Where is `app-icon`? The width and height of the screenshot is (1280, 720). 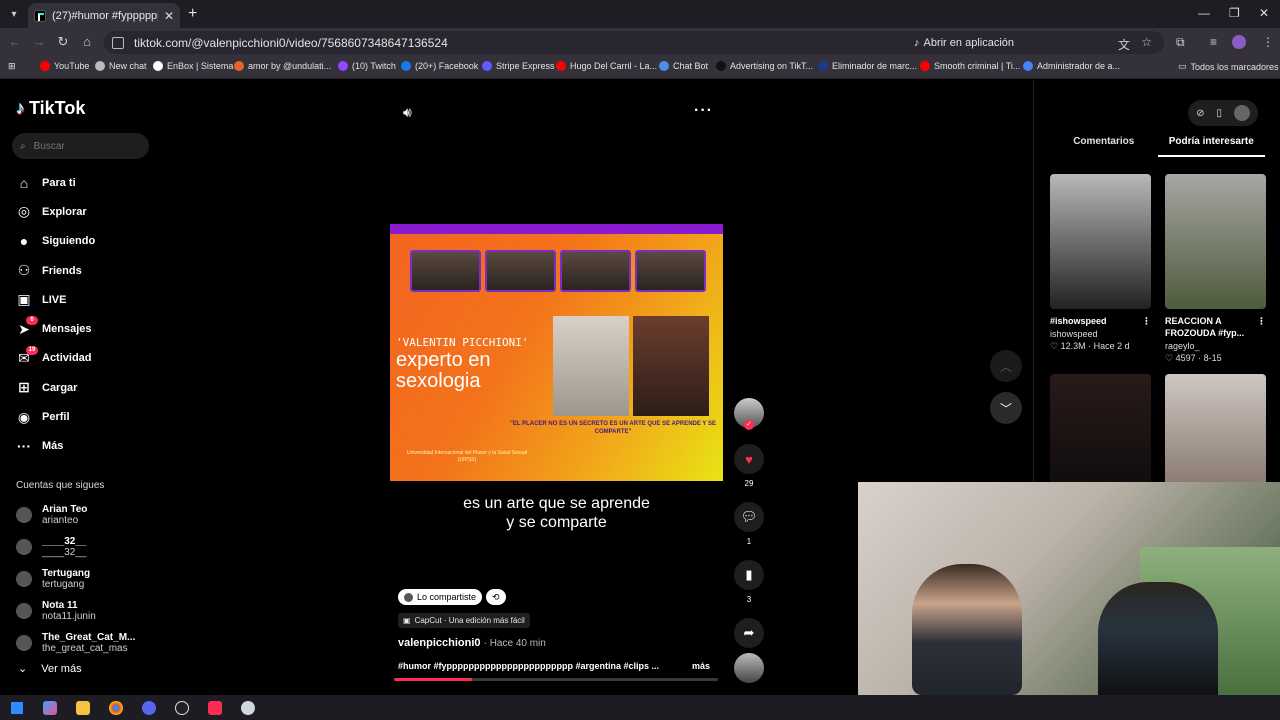 app-icon is located at coordinates (247, 707).